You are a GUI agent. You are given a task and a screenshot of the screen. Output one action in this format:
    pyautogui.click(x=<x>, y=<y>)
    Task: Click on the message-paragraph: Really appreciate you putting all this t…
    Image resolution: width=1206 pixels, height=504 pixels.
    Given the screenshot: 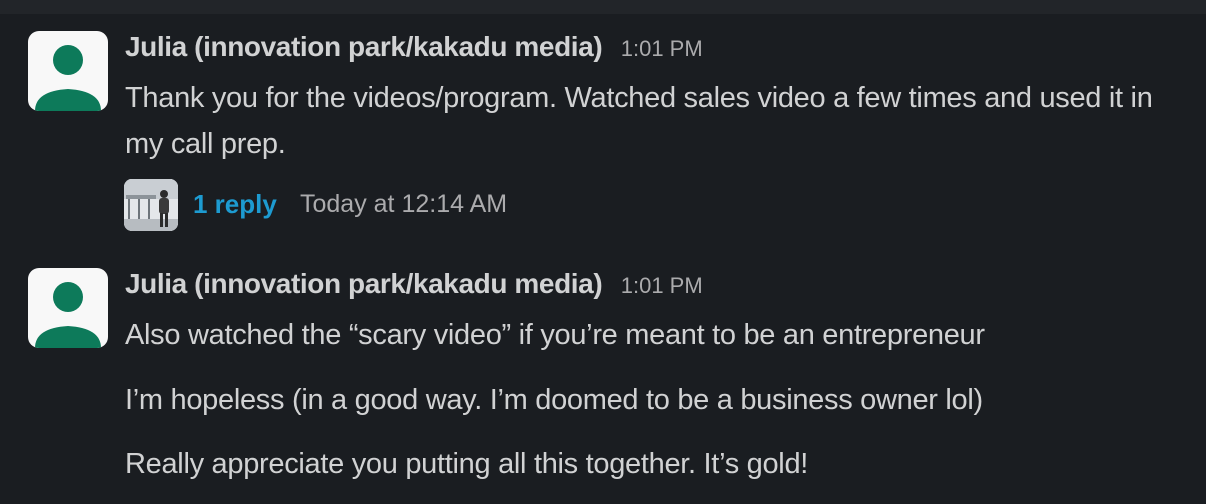 What is the action you would take?
    pyautogui.click(x=467, y=464)
    